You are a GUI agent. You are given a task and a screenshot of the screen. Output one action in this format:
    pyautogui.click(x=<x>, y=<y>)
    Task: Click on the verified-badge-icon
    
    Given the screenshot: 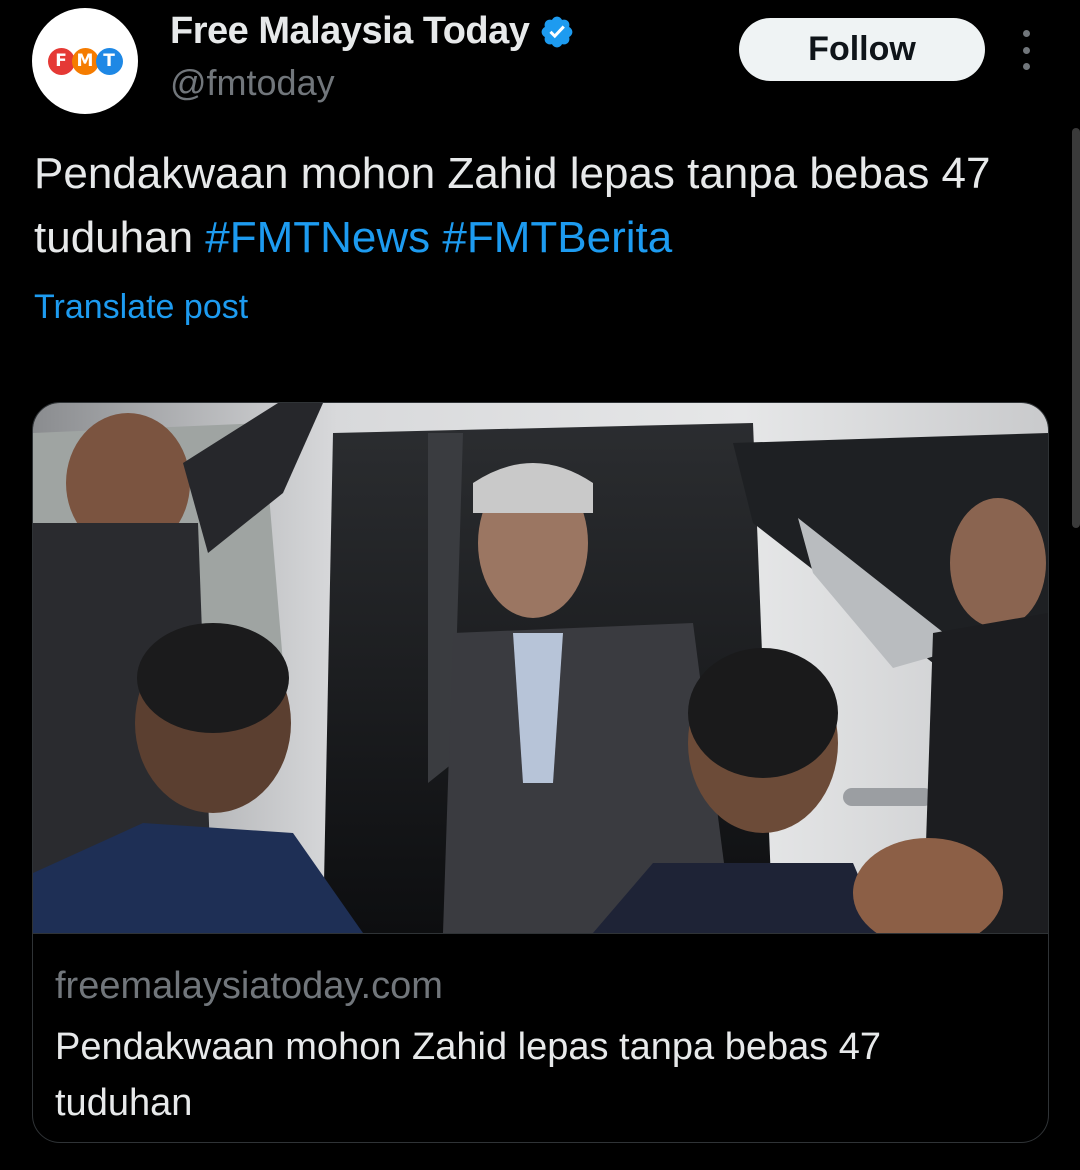 What is the action you would take?
    pyautogui.click(x=557, y=32)
    